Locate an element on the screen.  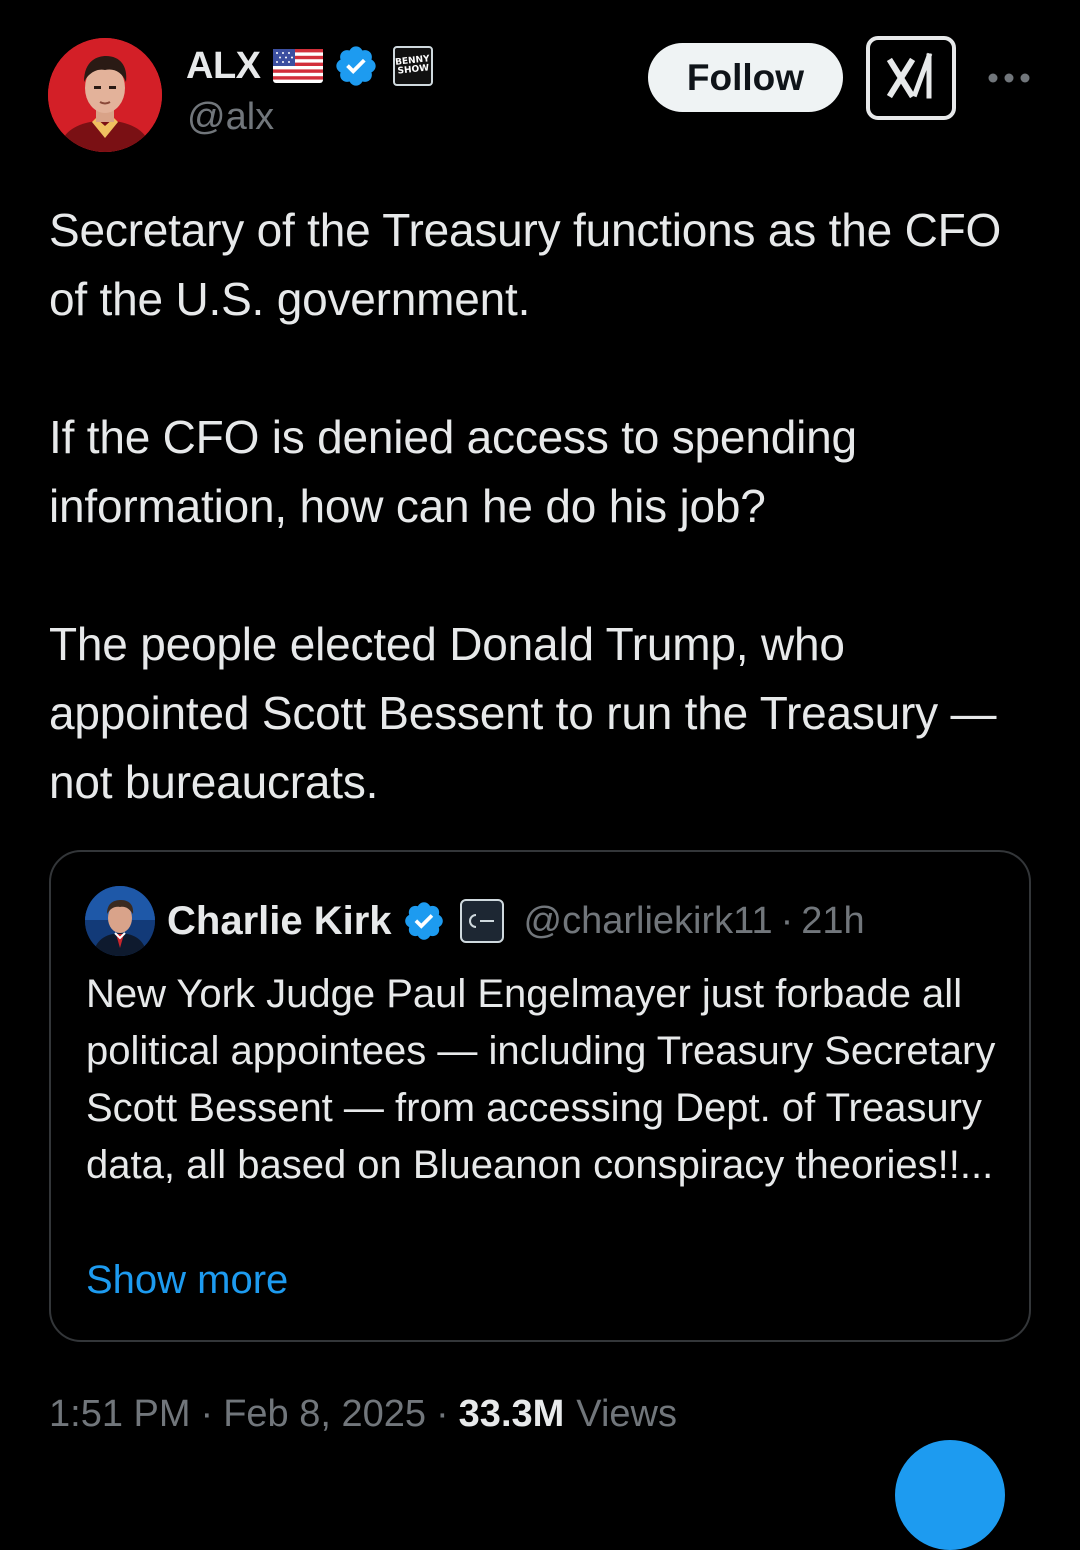
more-options-button is located at coordinates (1009, 78).